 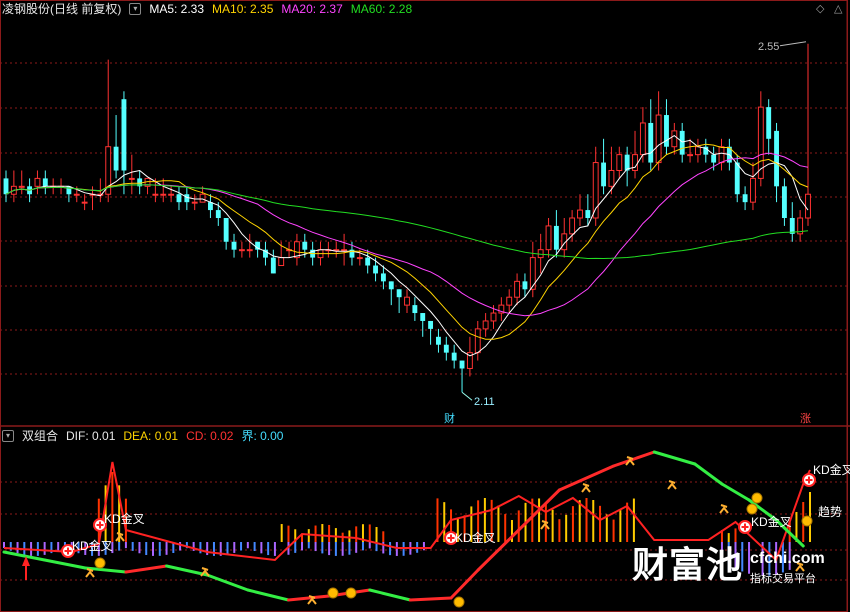 I want to click on low-price-pointer, so click(x=467, y=396).